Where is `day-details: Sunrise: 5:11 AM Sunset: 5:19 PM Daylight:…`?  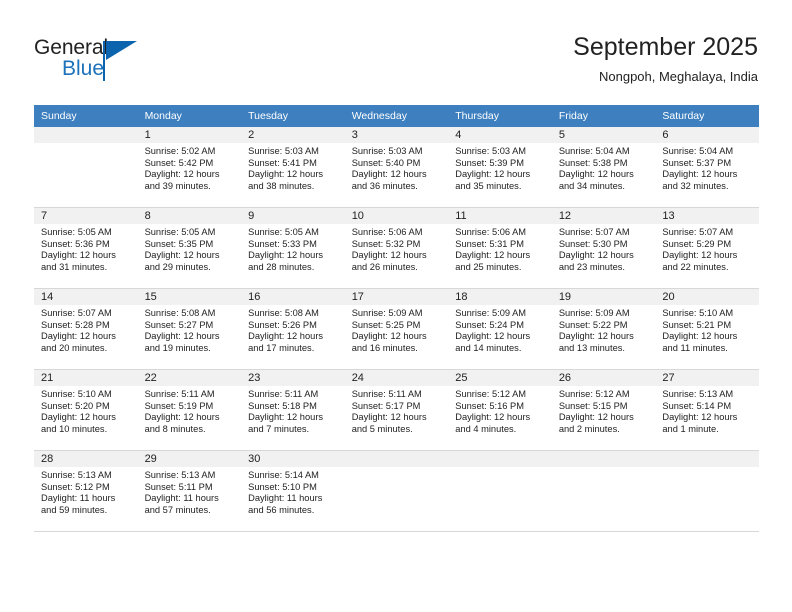 day-details: Sunrise: 5:11 AM Sunset: 5:19 PM Daylight:… is located at coordinates (190, 410).